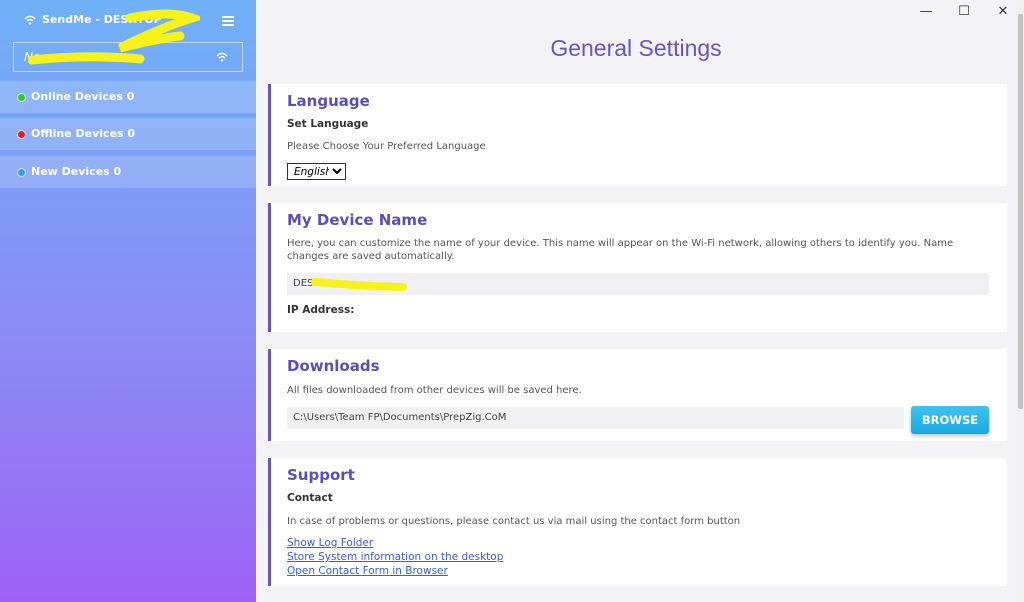 The image size is (1024, 602). What do you see at coordinates (303, 283) in the screenshot?
I see `device-name-value: DES` at bounding box center [303, 283].